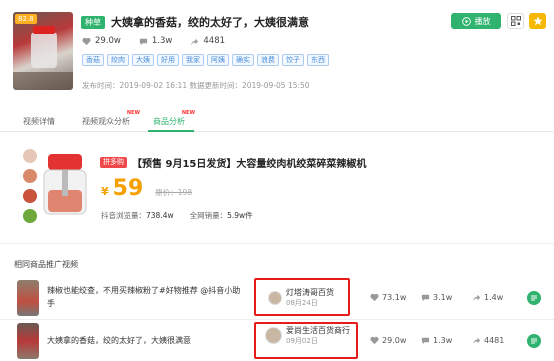 The image size is (554, 361). I want to click on keyword-list: 香菇 绞肉 大姨 好用 我家 阿姨 确实 浪费 饺子 东西, so click(205, 60).